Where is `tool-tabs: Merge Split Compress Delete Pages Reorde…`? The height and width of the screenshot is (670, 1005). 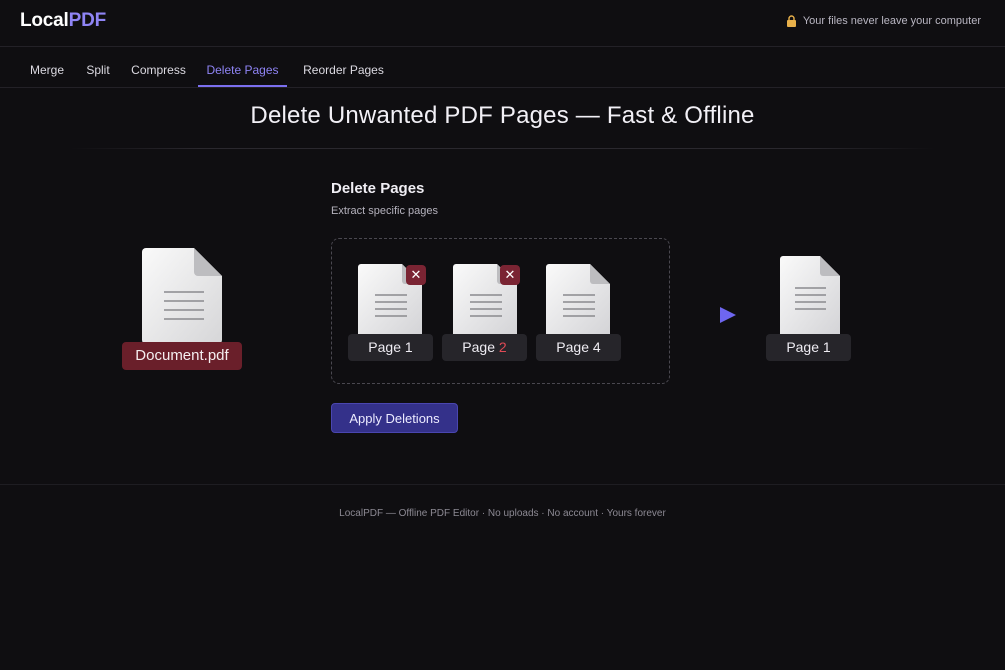
tool-tabs: Merge Split Compress Delete Pages Reorde… is located at coordinates (502, 67).